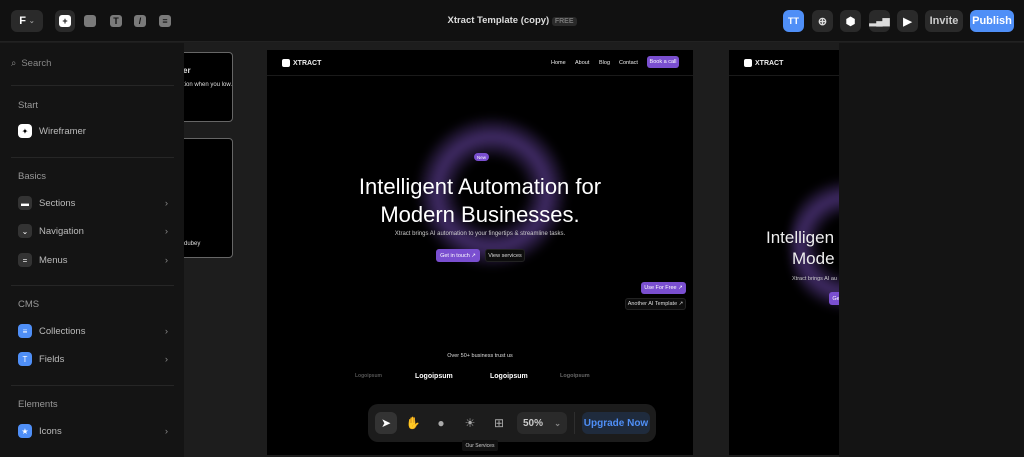  Describe the element at coordinates (793, 21) in the screenshot. I see `avatar: TT` at that location.